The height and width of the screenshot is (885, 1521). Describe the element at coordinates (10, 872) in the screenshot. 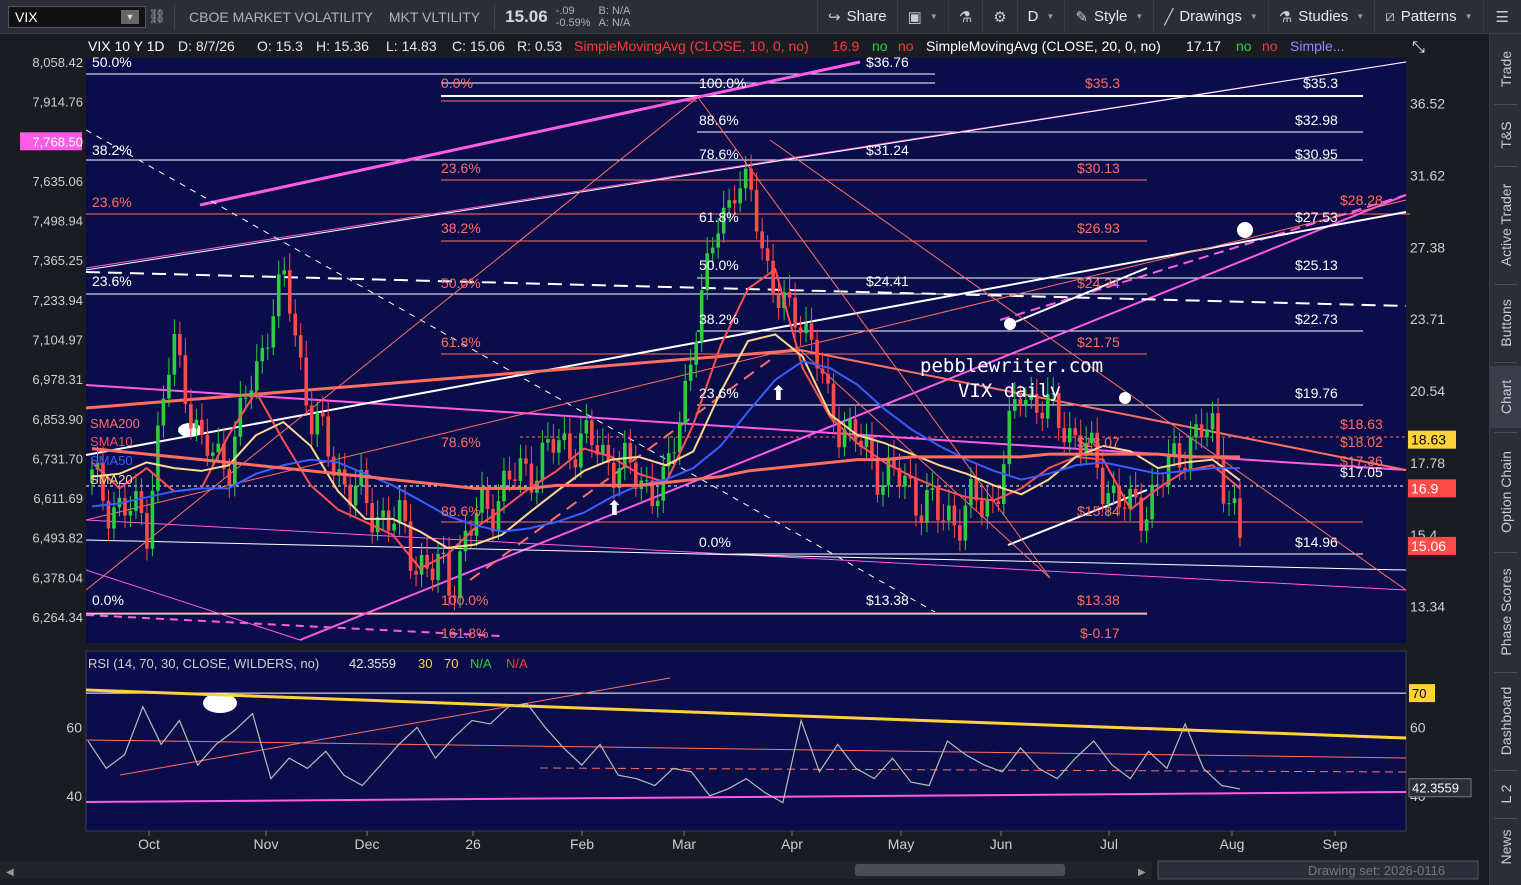

I see `scroll-left-icon: ◀` at that location.